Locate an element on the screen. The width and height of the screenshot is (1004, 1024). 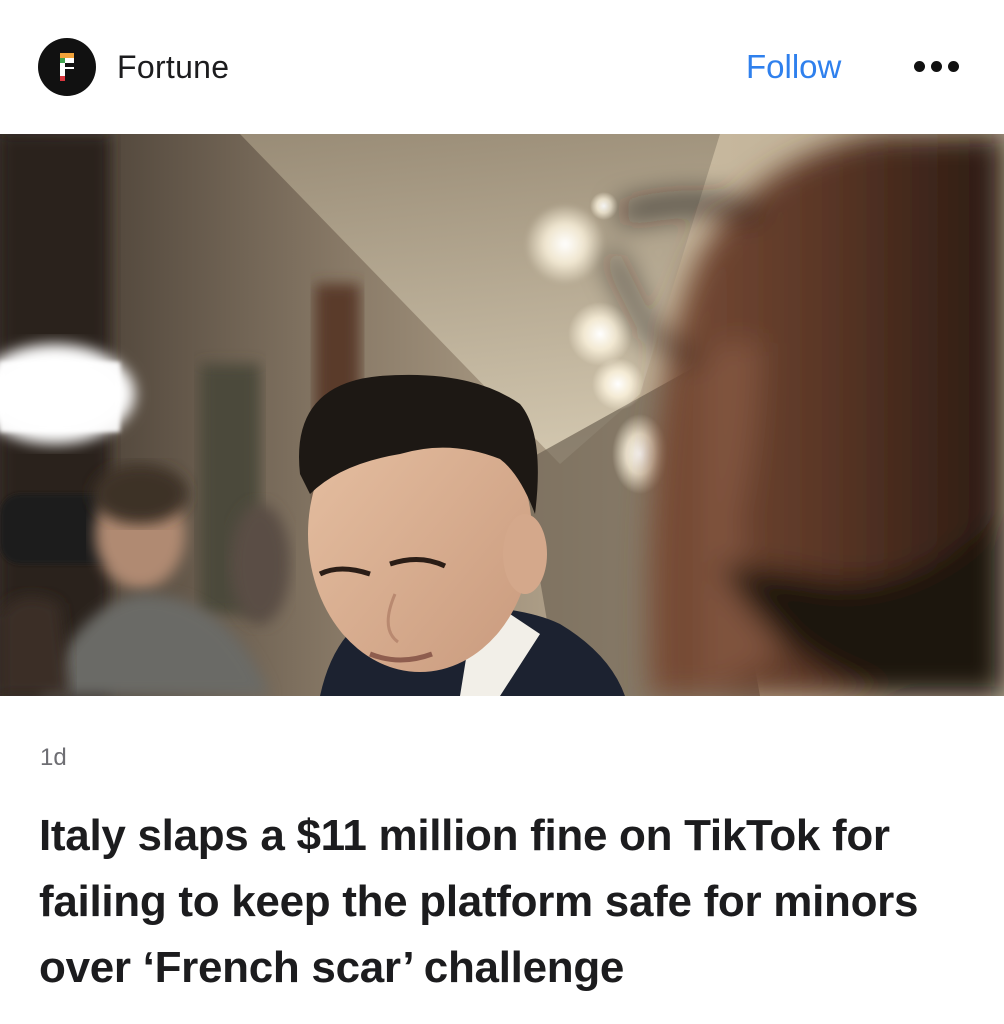
publisher-avatar is located at coordinates (67, 67).